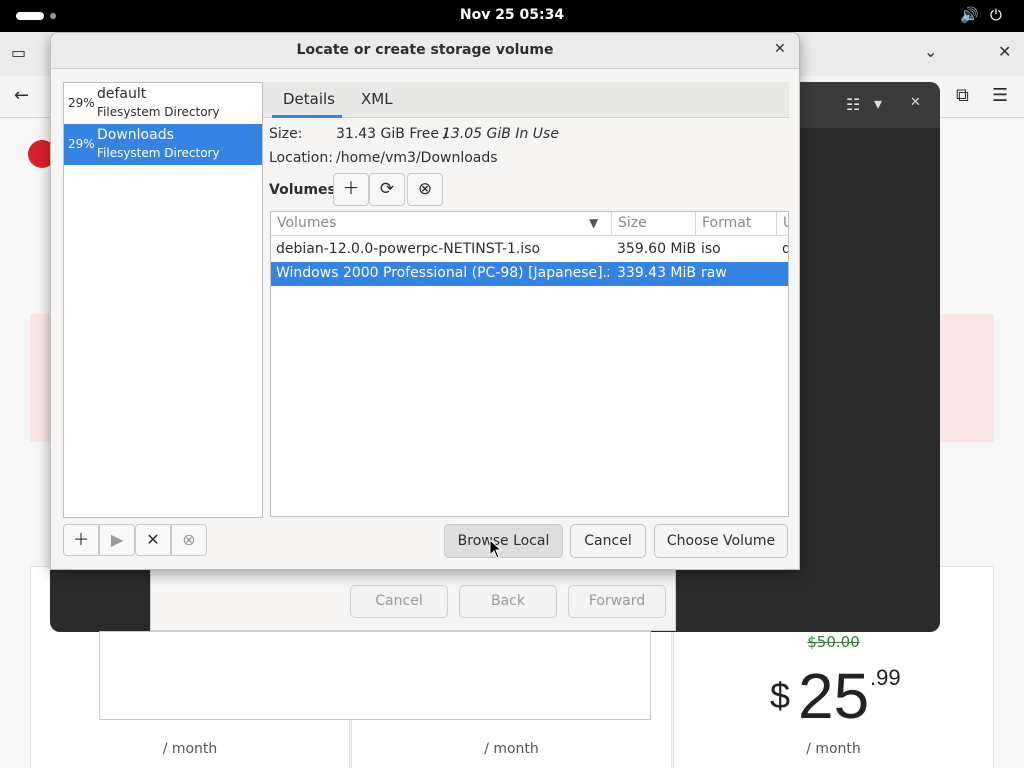  I want to click on add-volume-button: ＋, so click(351, 189).